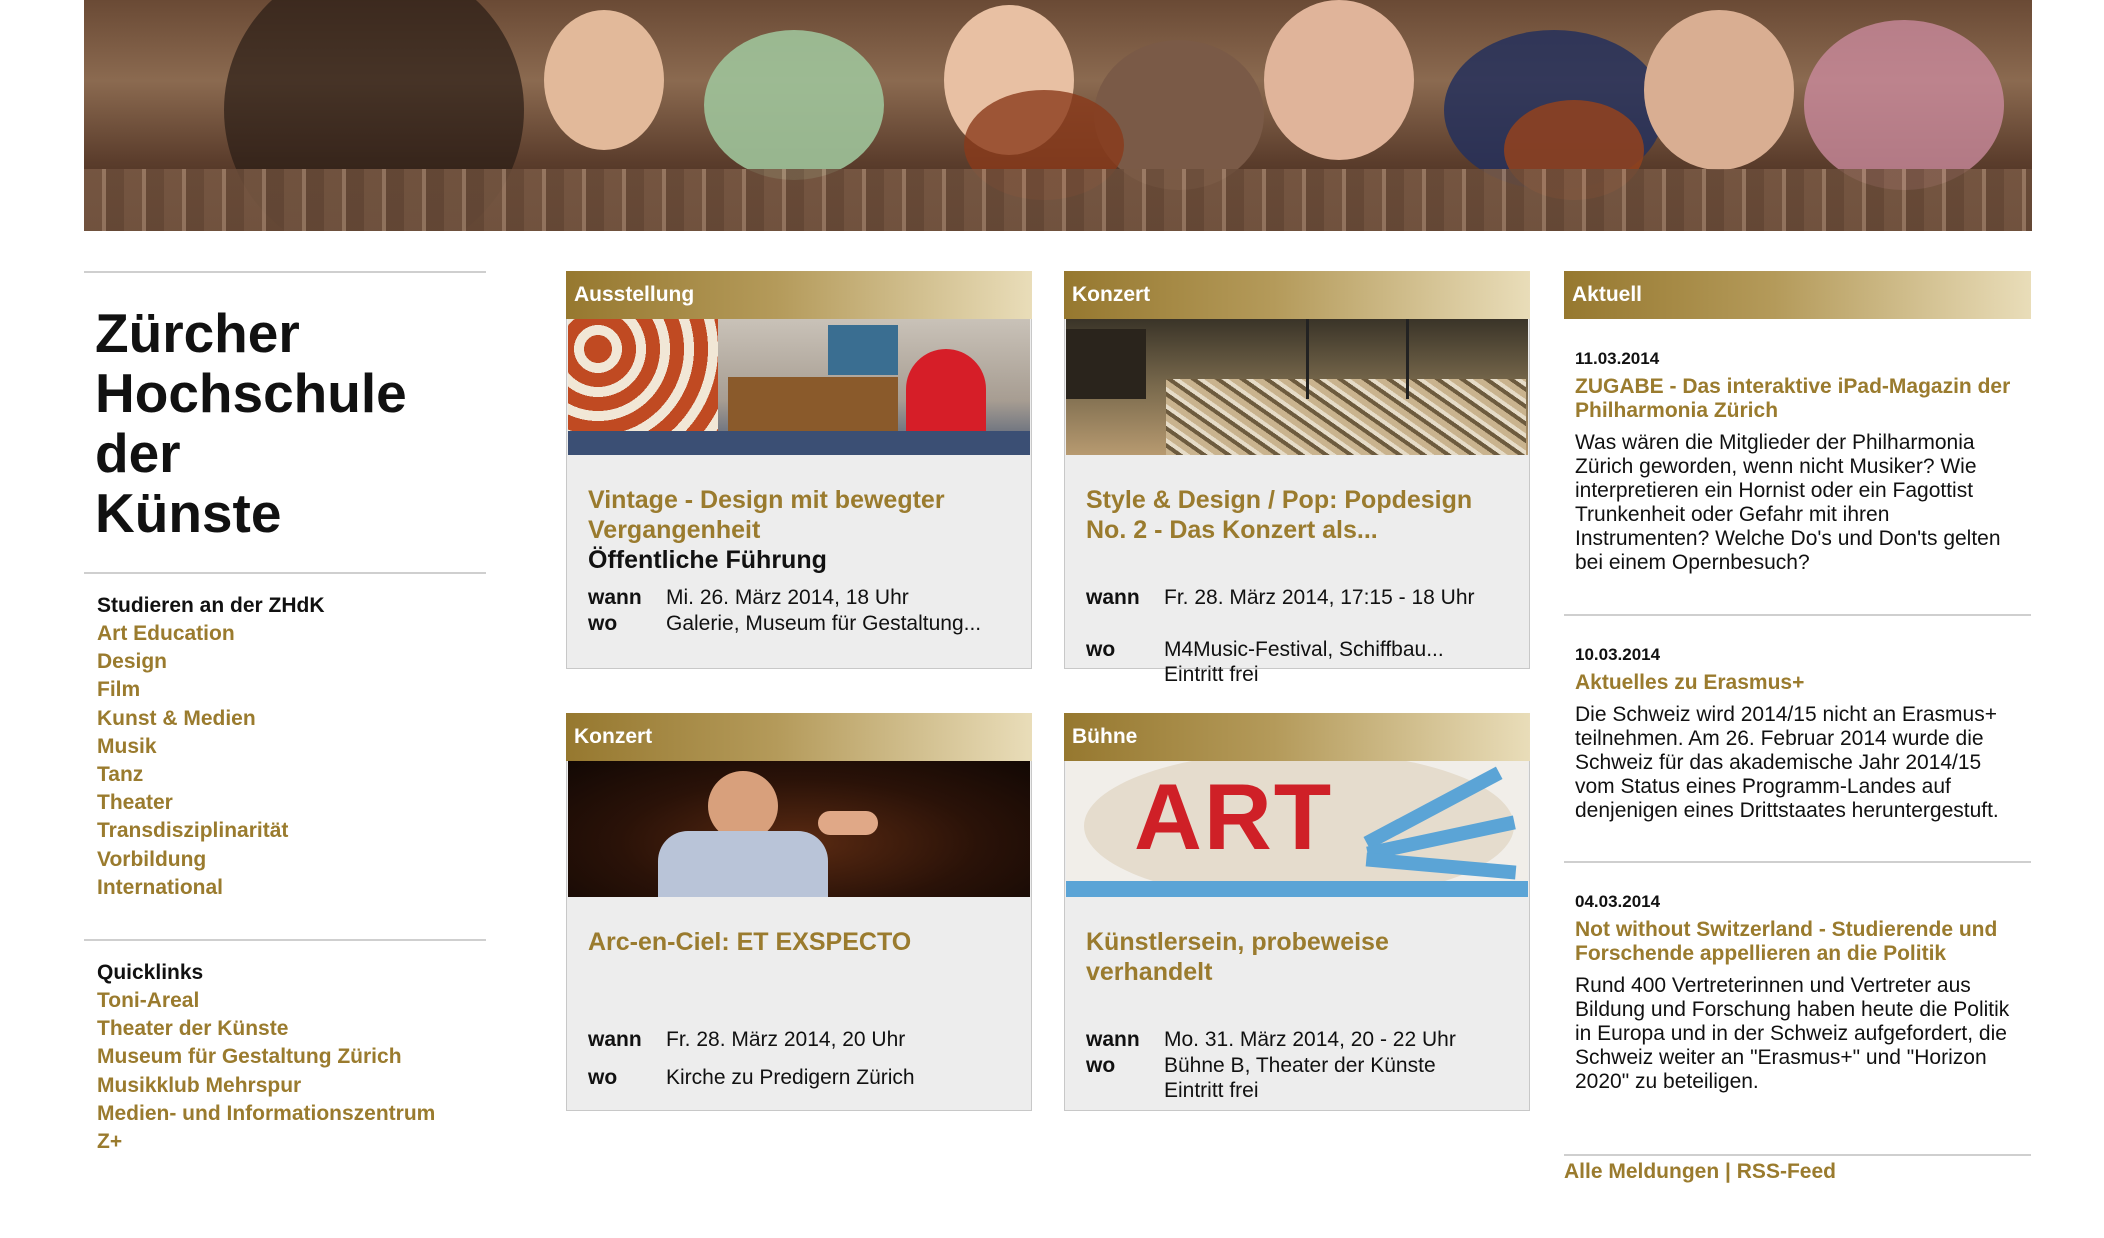 The width and height of the screenshot is (2104, 1238). What do you see at coordinates (634, 294) in the screenshot?
I see `card-category: Ausstellung` at bounding box center [634, 294].